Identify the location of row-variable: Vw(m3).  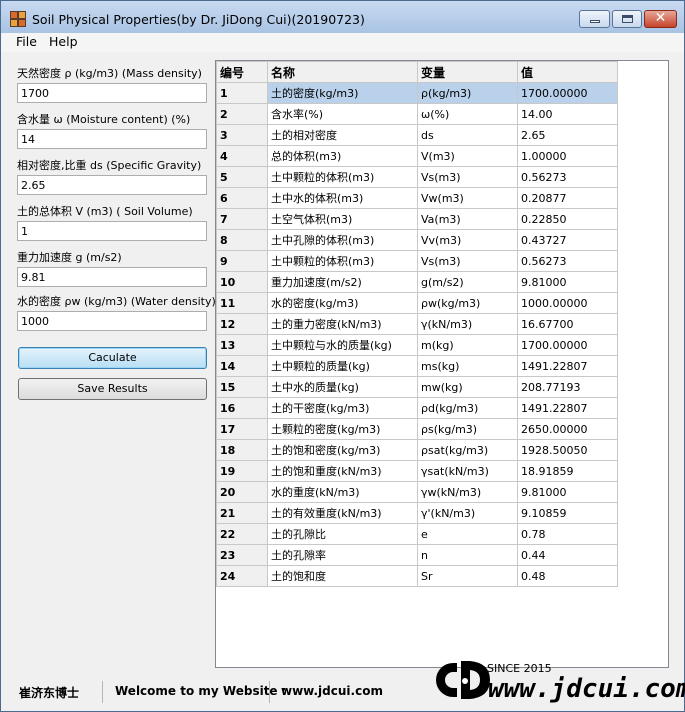
(467, 198).